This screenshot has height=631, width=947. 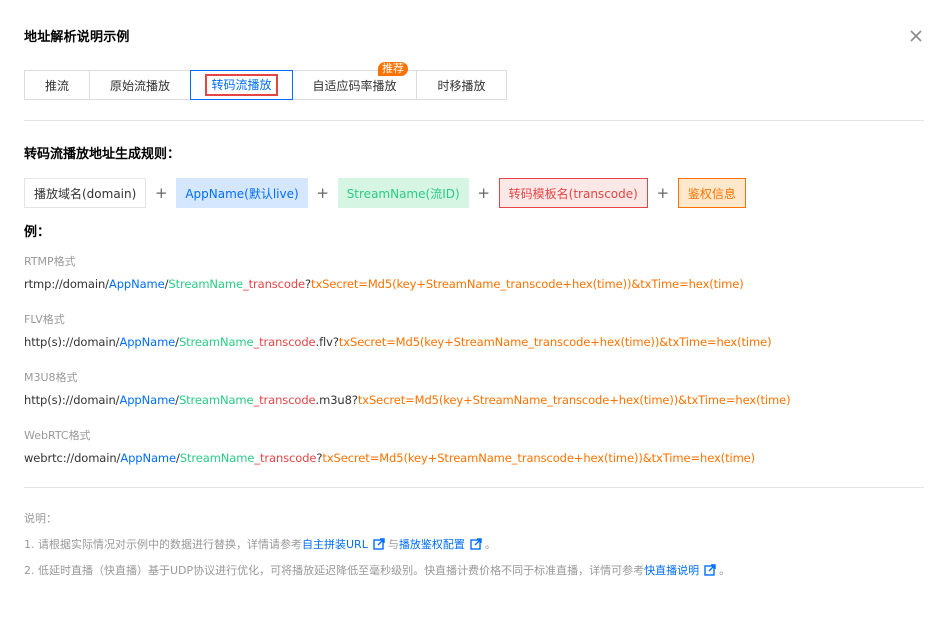 What do you see at coordinates (77, 37) in the screenshot?
I see `dialog-title: 地址解析说明示例` at bounding box center [77, 37].